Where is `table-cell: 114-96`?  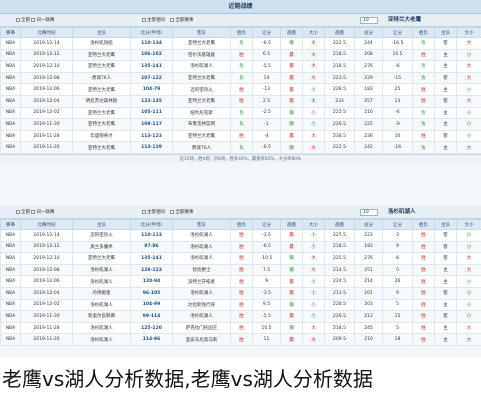
table-cell: 114-96 is located at coordinates (151, 339).